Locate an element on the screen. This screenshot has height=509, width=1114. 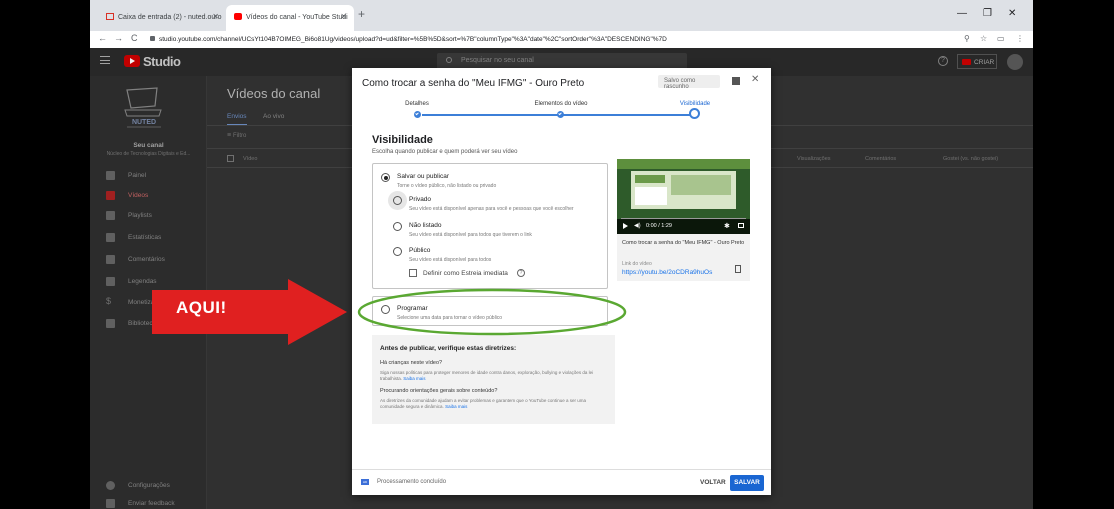
tab-label: Vídeos do canal - YouTube Studi is located at coordinates (297, 17).